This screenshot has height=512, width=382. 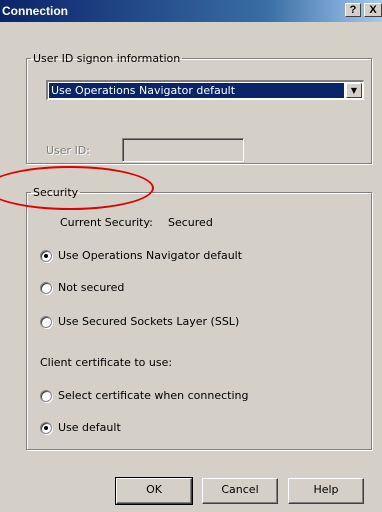 What do you see at coordinates (191, 11) in the screenshot?
I see `title-bar: Connection ? X` at bounding box center [191, 11].